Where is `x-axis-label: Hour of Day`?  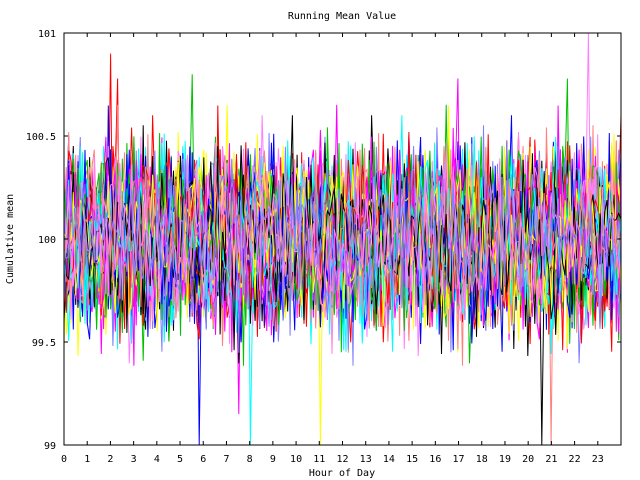
x-axis-label: Hour of Day is located at coordinates (342, 473).